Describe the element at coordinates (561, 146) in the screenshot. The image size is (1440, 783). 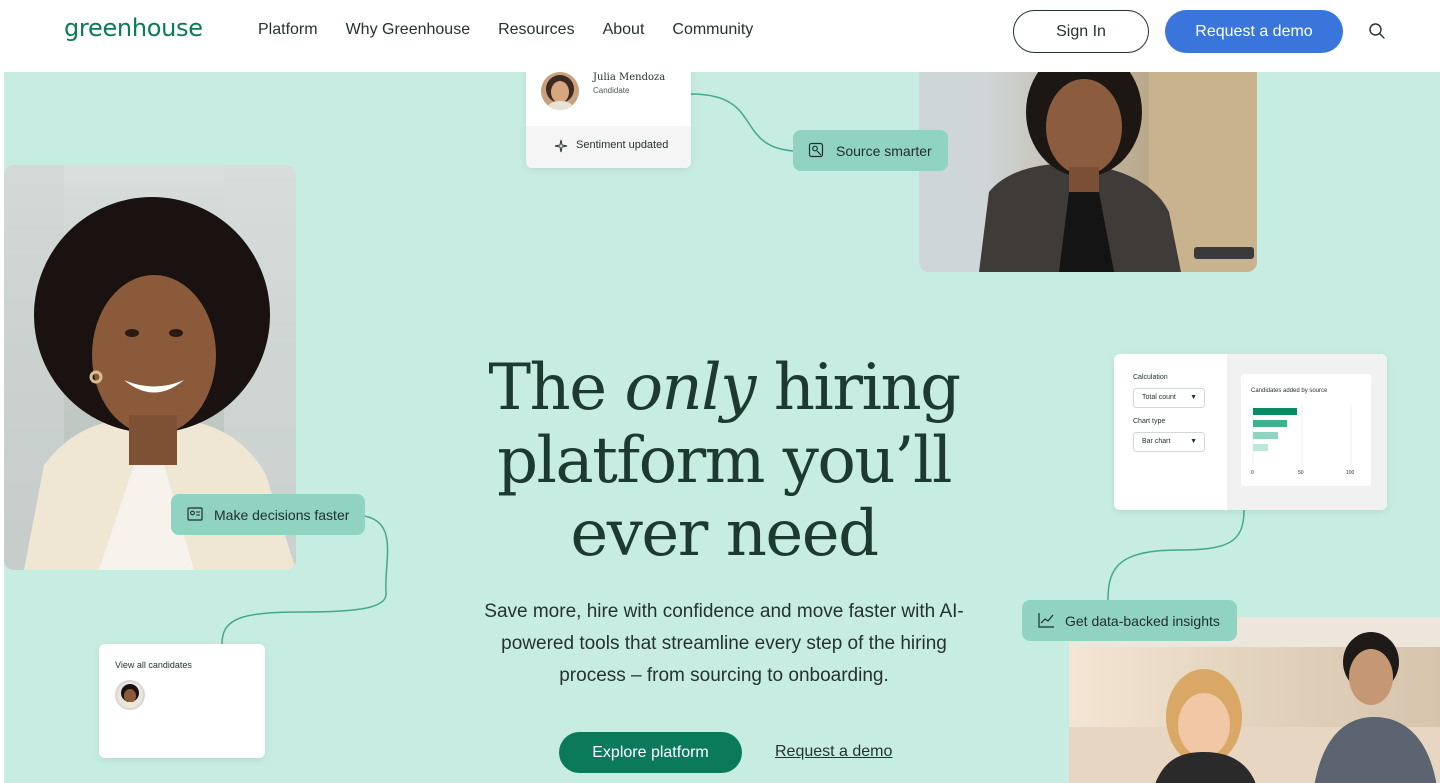
I see `sparkle-icon` at that location.